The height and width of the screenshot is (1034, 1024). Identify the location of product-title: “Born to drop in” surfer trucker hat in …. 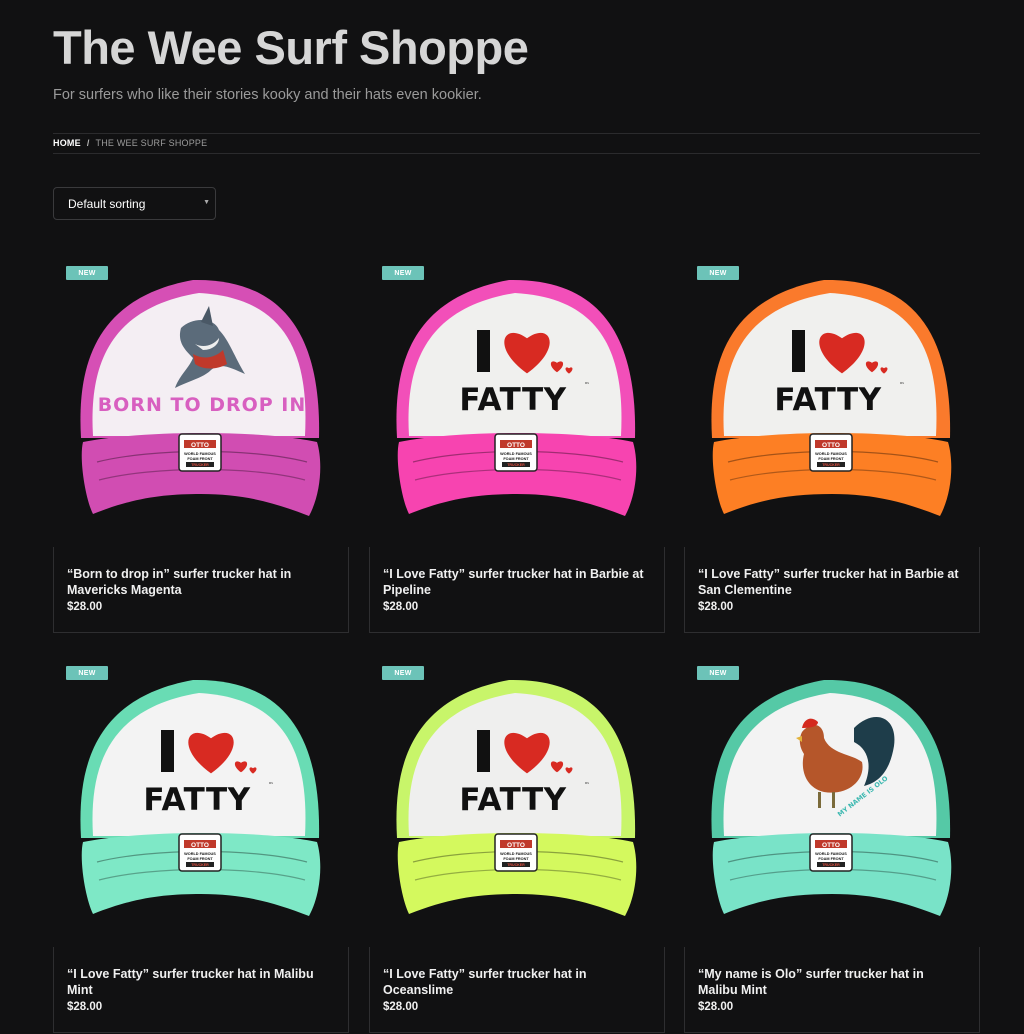
(199, 582).